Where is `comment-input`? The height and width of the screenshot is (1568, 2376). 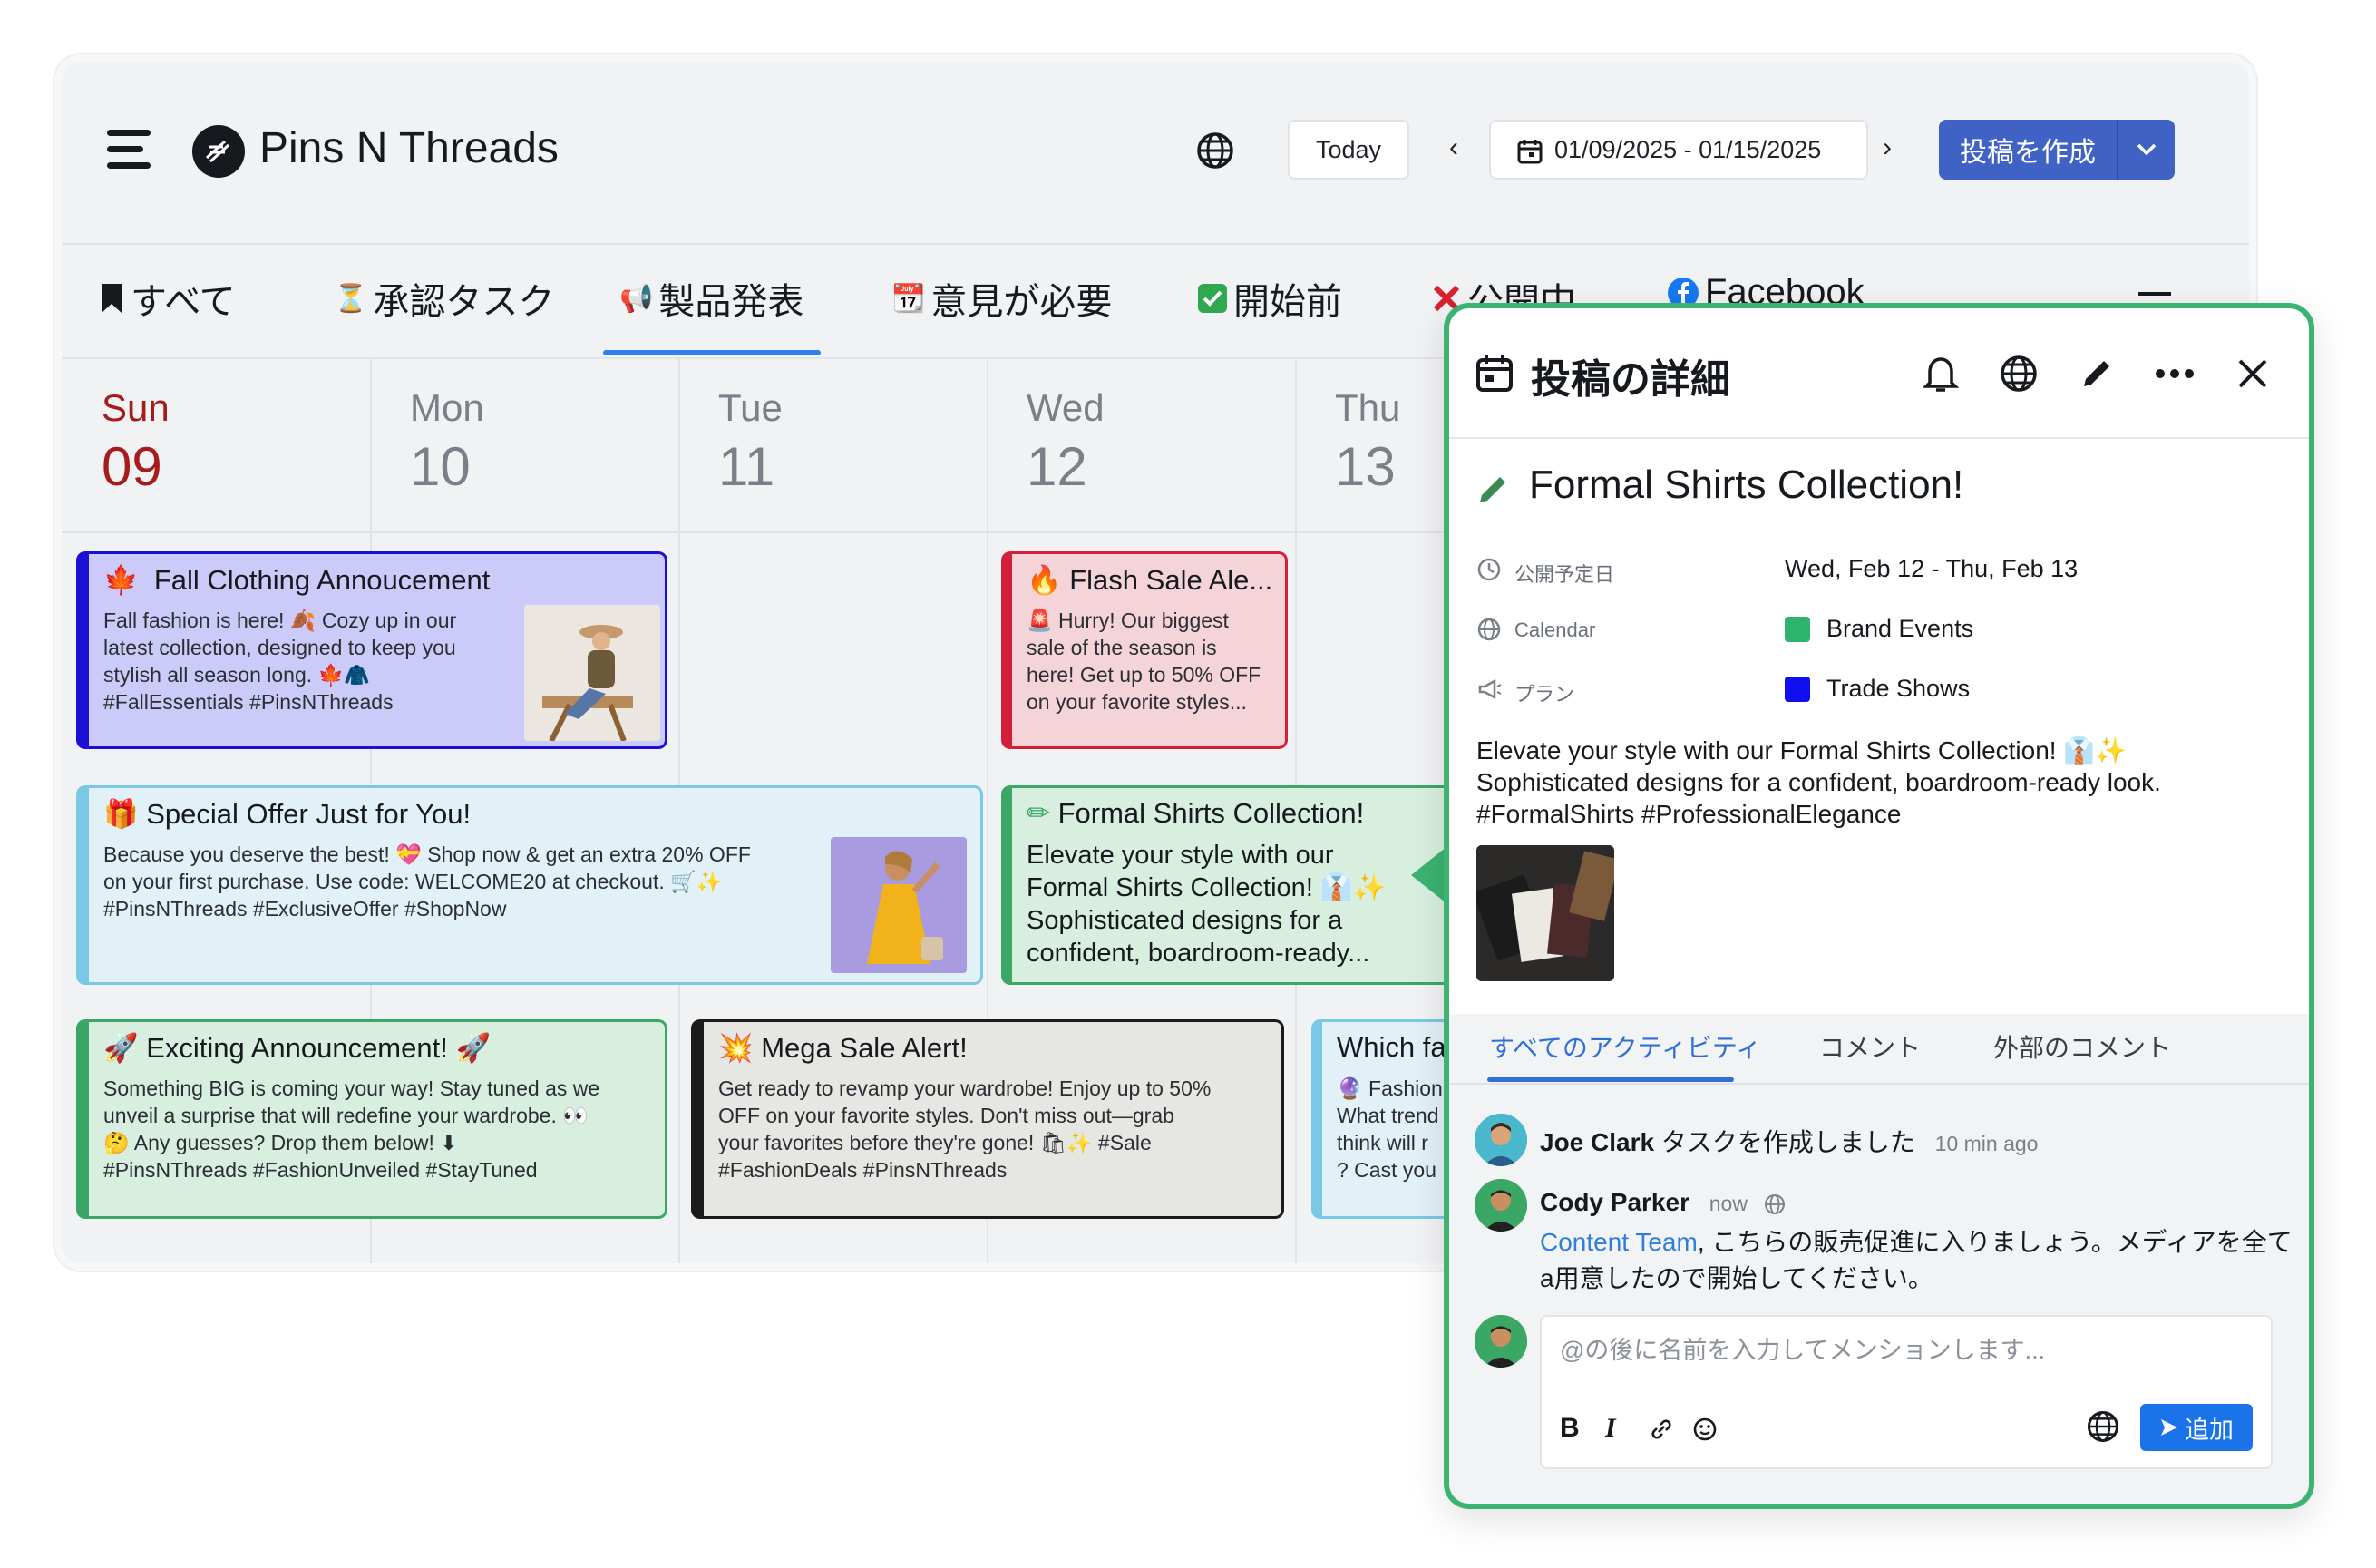 comment-input is located at coordinates (1909, 1350).